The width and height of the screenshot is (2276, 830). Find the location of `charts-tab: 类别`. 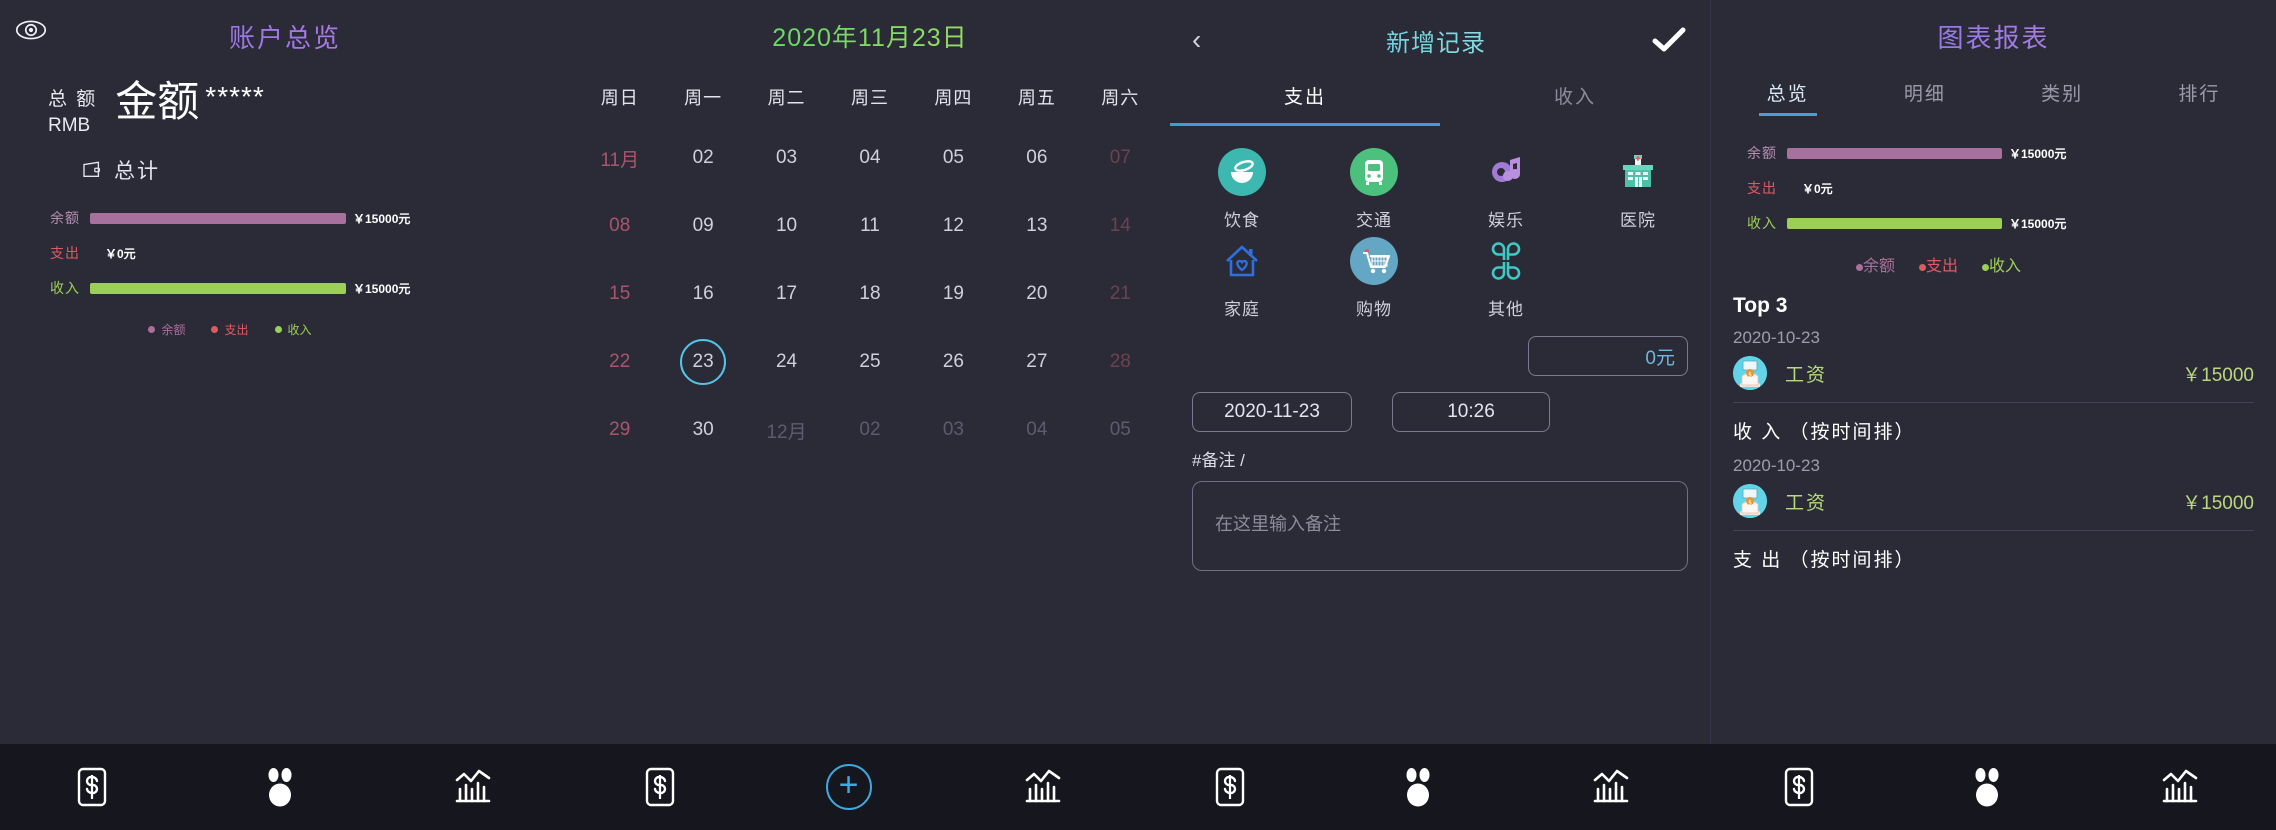

charts-tab: 类别 is located at coordinates (2062, 97).